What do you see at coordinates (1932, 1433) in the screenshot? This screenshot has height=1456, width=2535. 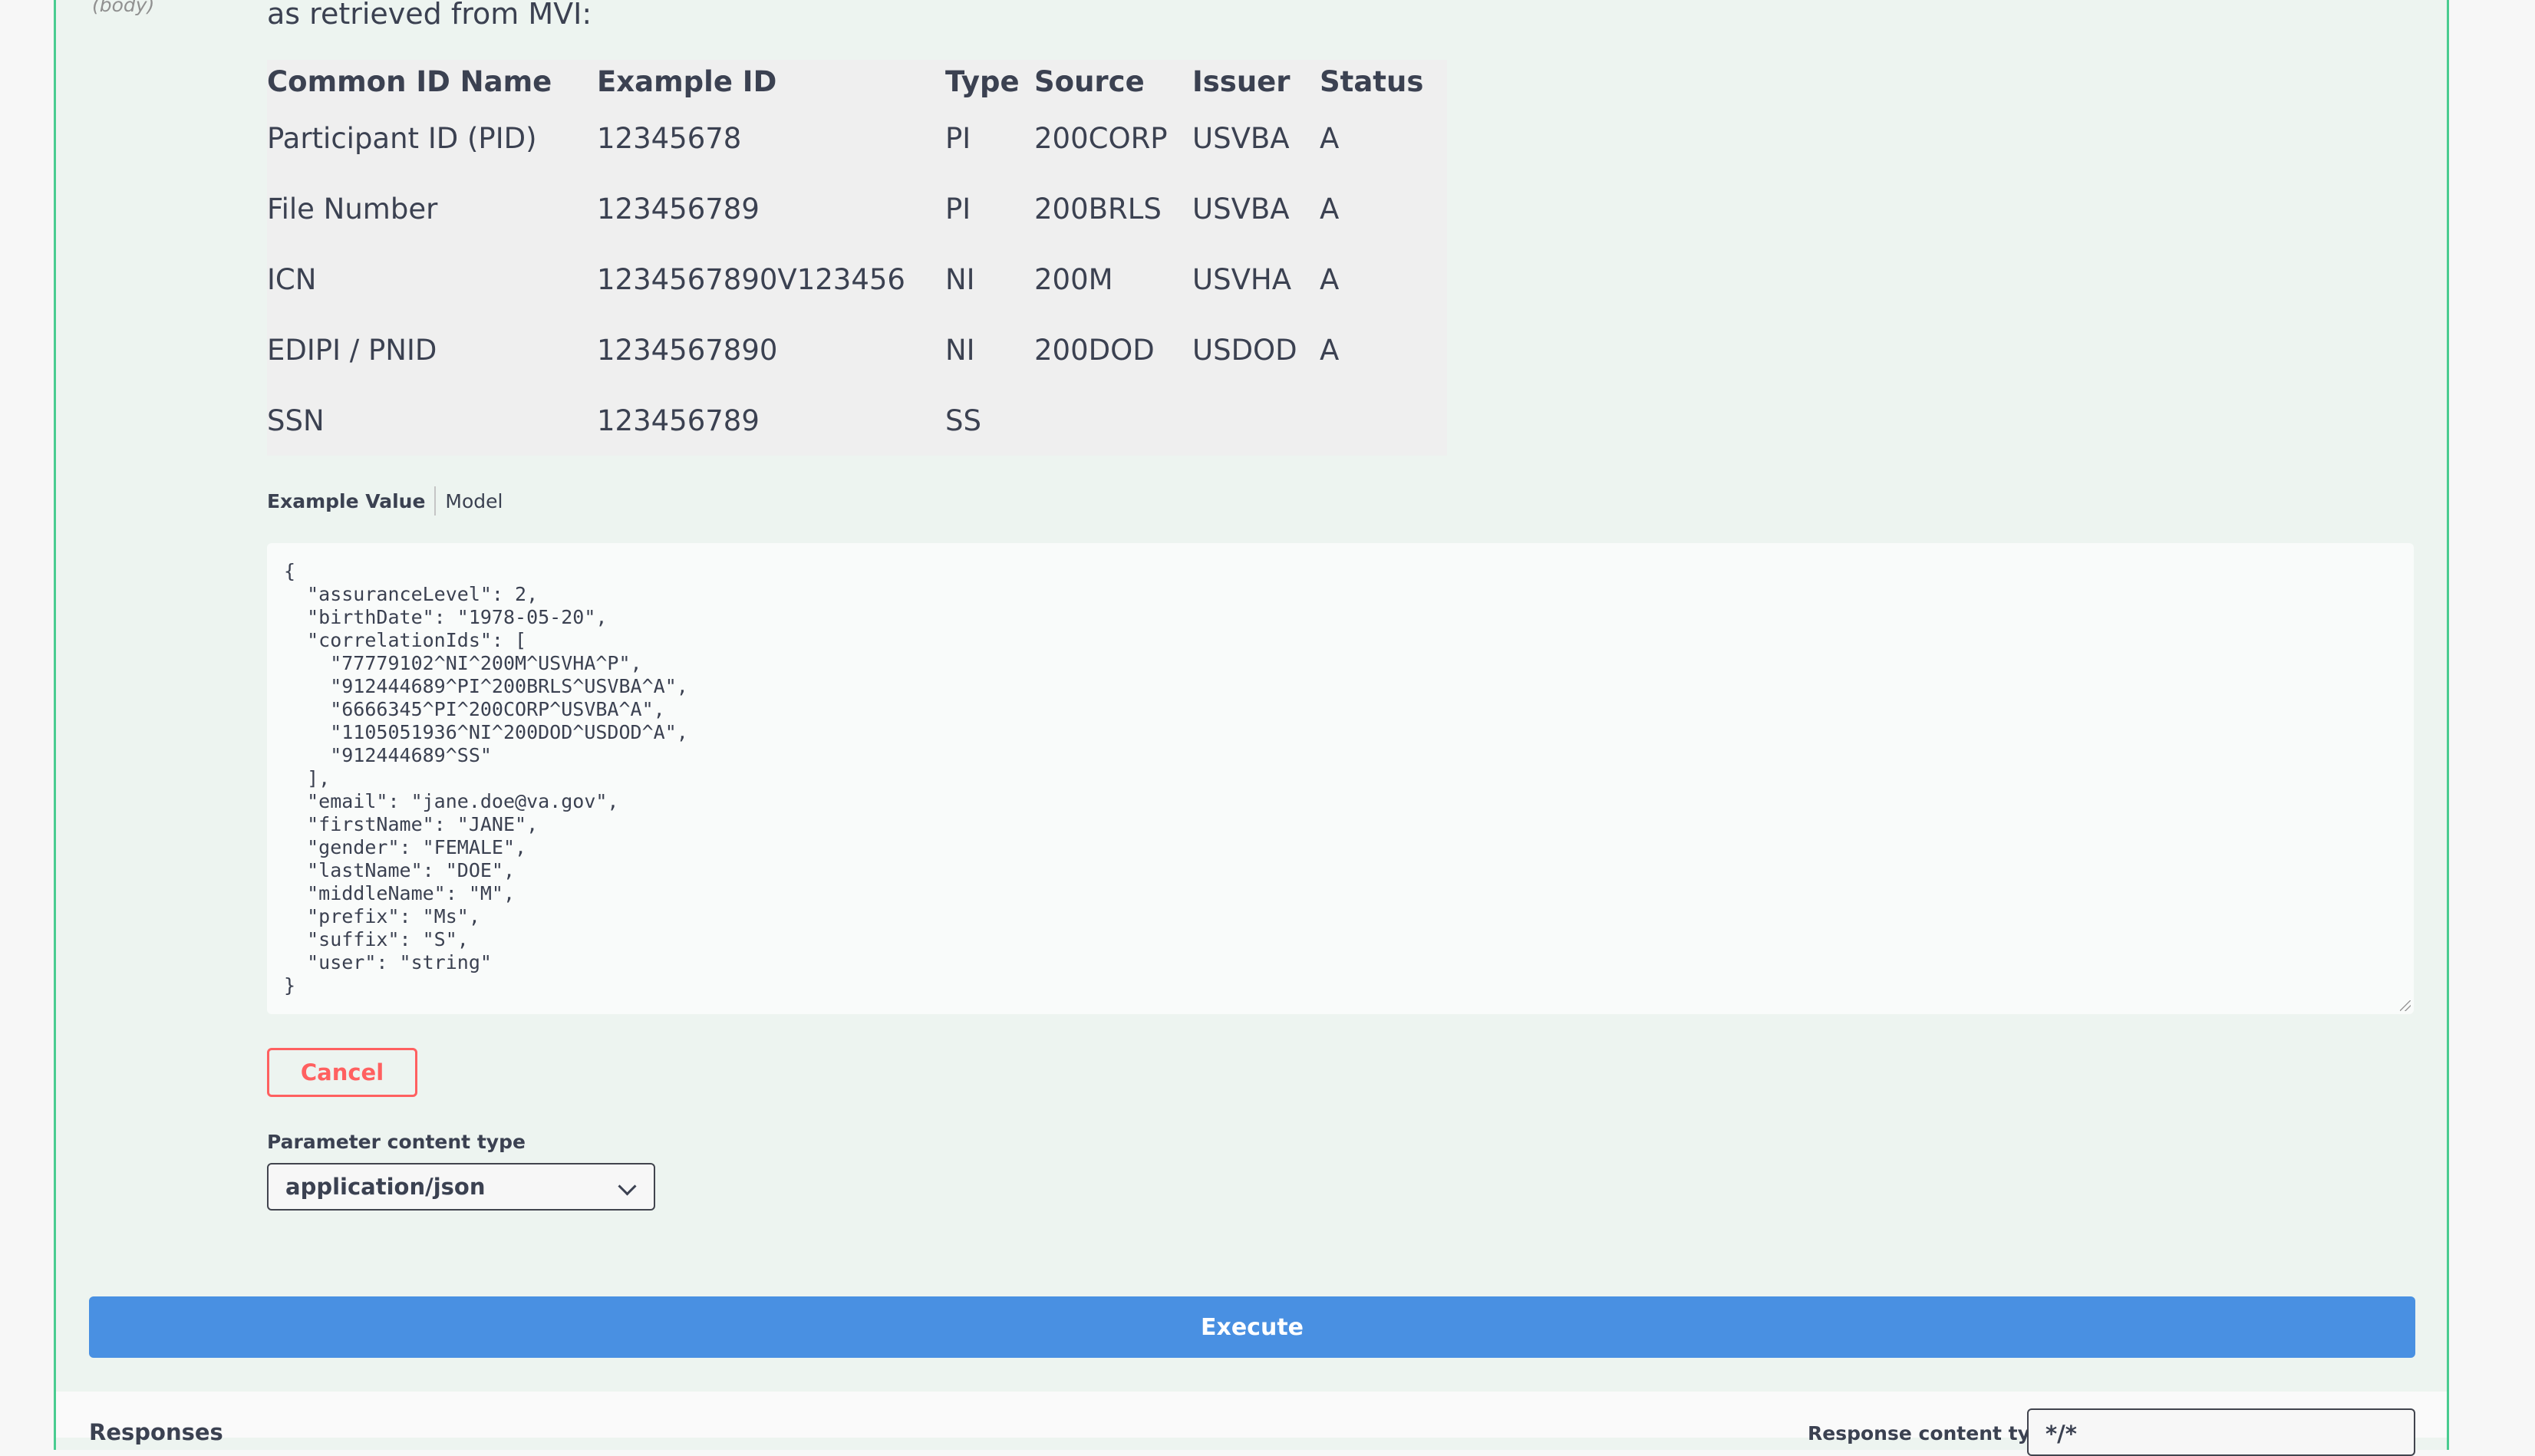 I see `response-content-type-label: Response content type` at bounding box center [1932, 1433].